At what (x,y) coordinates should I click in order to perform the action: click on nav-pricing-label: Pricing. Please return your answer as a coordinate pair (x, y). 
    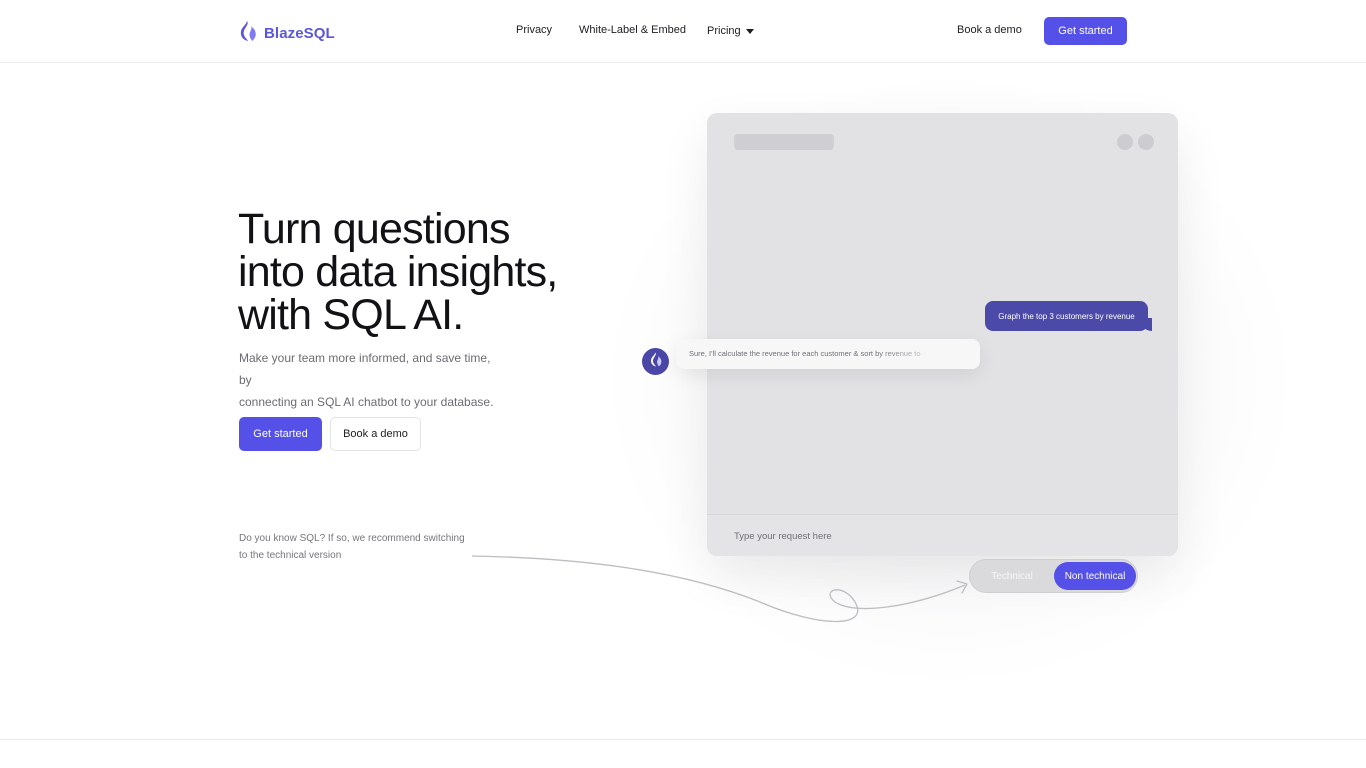
    Looking at the image, I should click on (724, 31).